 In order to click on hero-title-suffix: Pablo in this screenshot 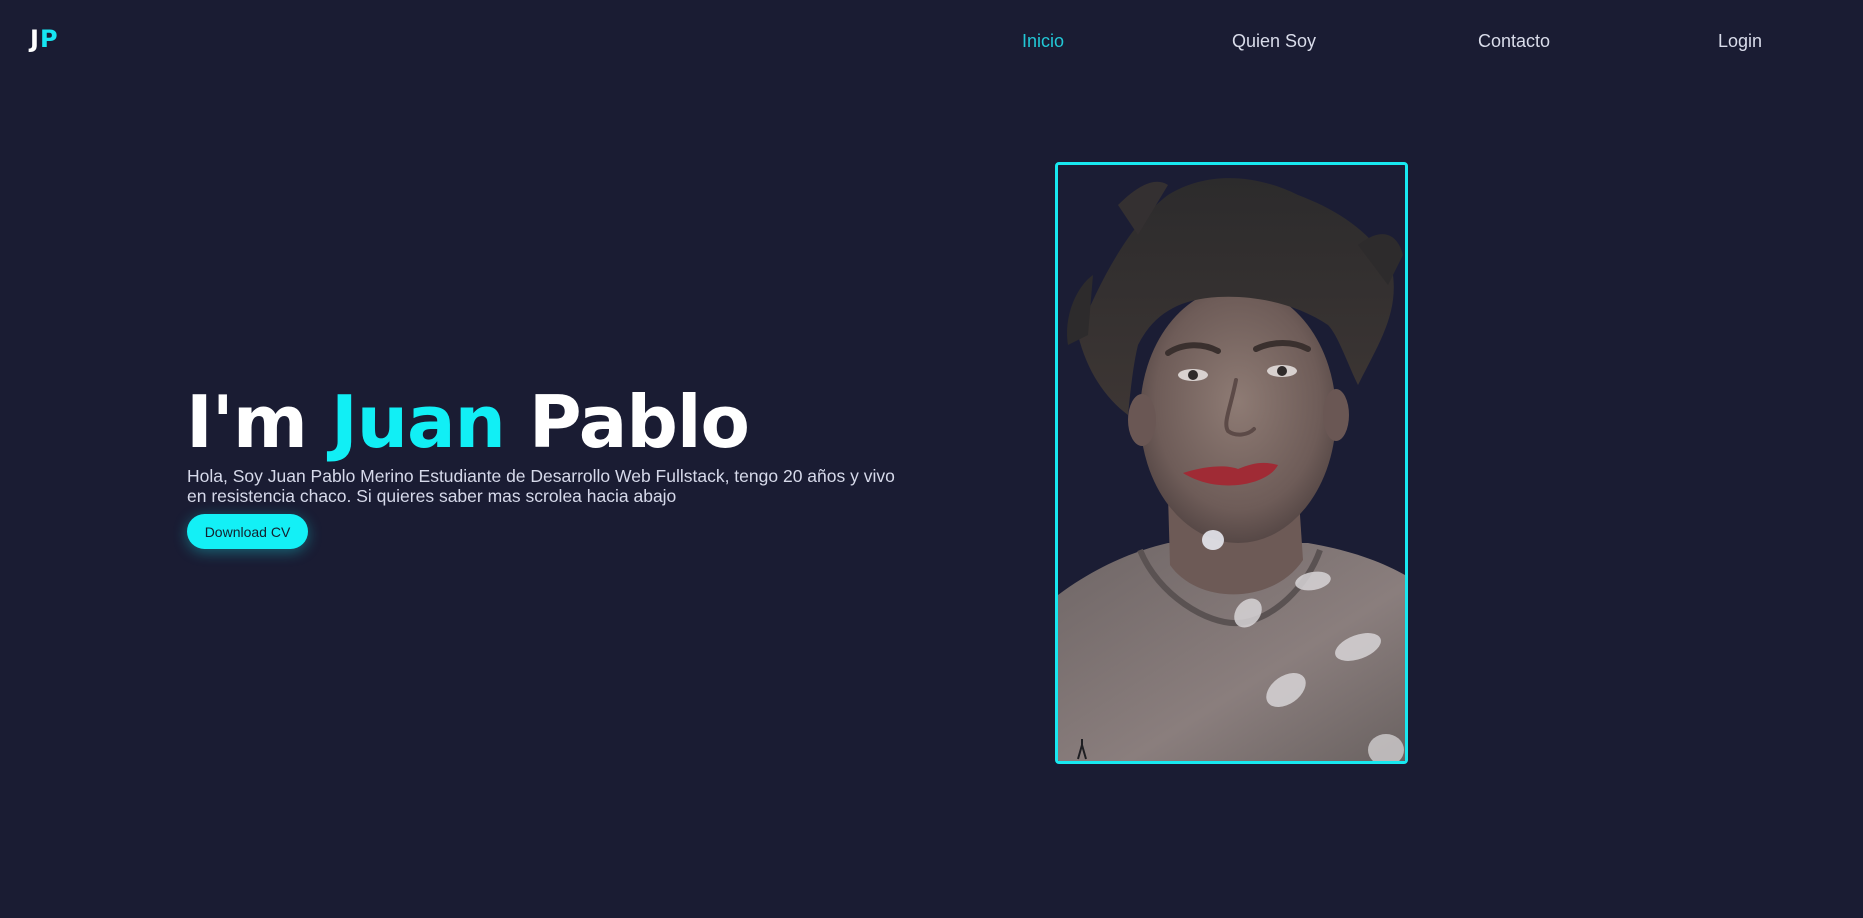, I will do `click(639, 422)`.